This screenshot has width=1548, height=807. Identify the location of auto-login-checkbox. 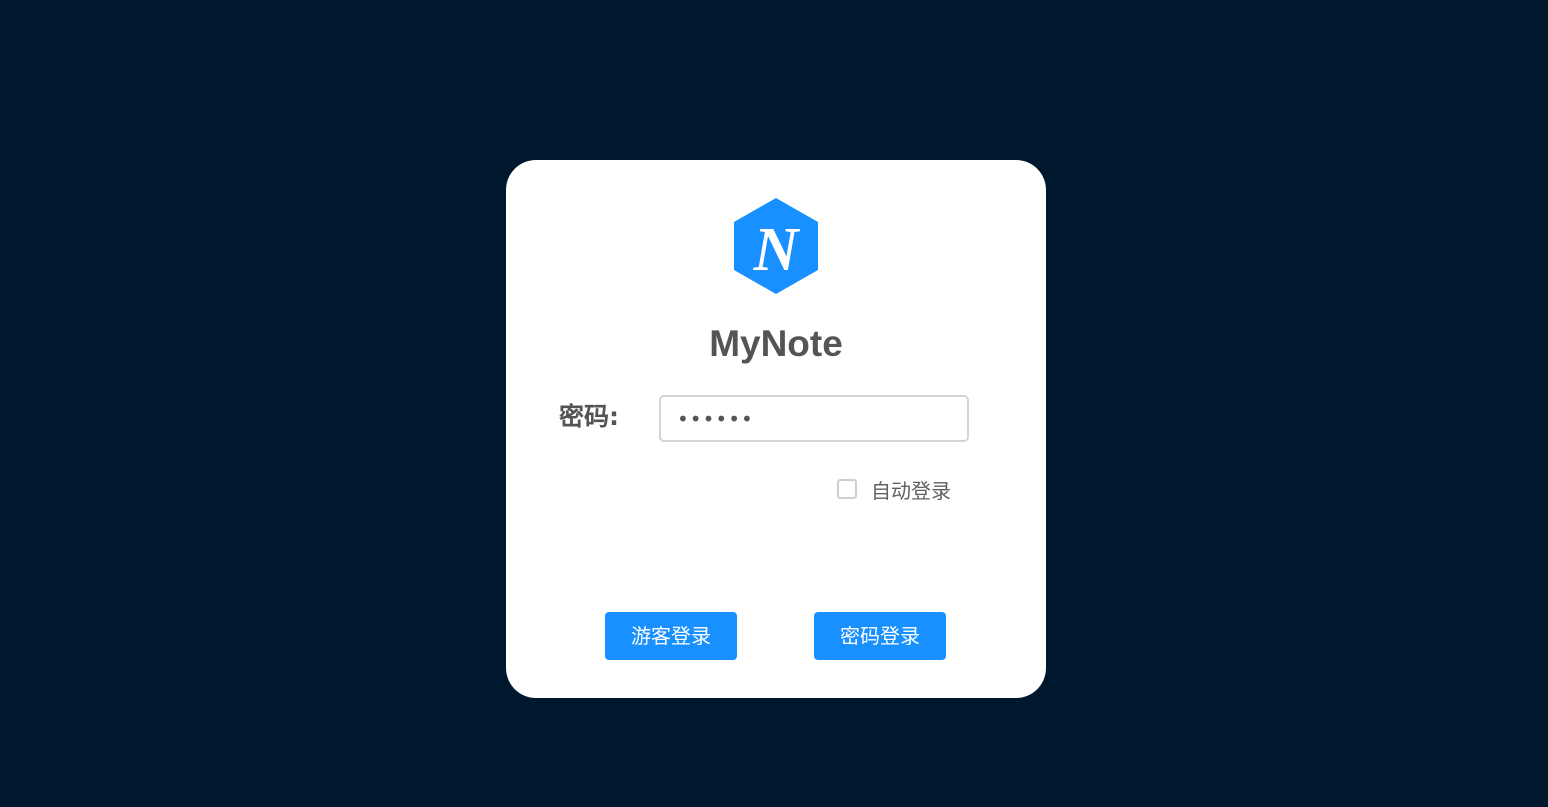
(847, 489).